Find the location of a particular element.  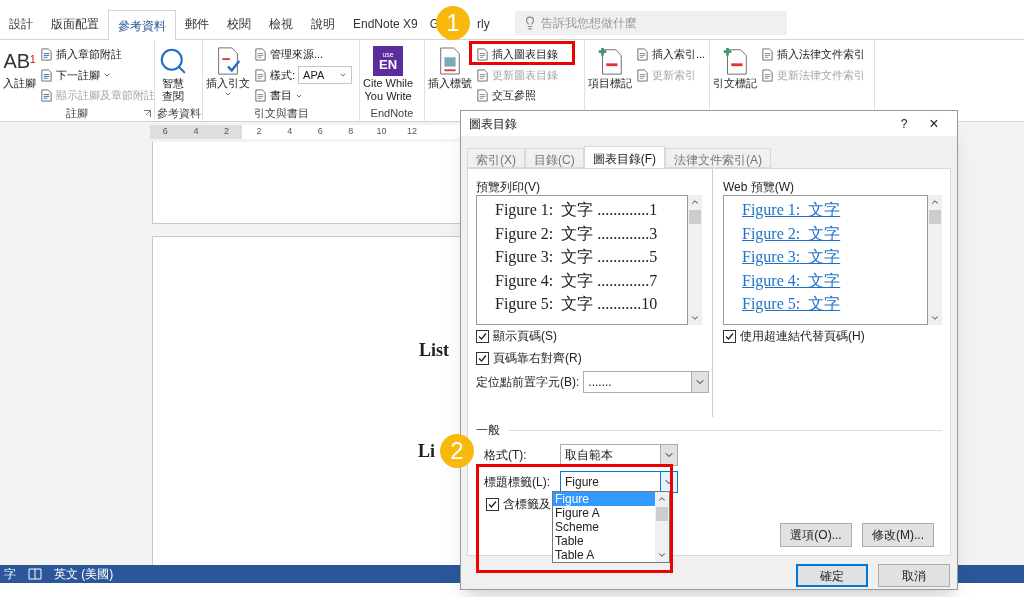

ruler: 6 4 2 2 4 6 8 10 12 is located at coordinates (305, 132).